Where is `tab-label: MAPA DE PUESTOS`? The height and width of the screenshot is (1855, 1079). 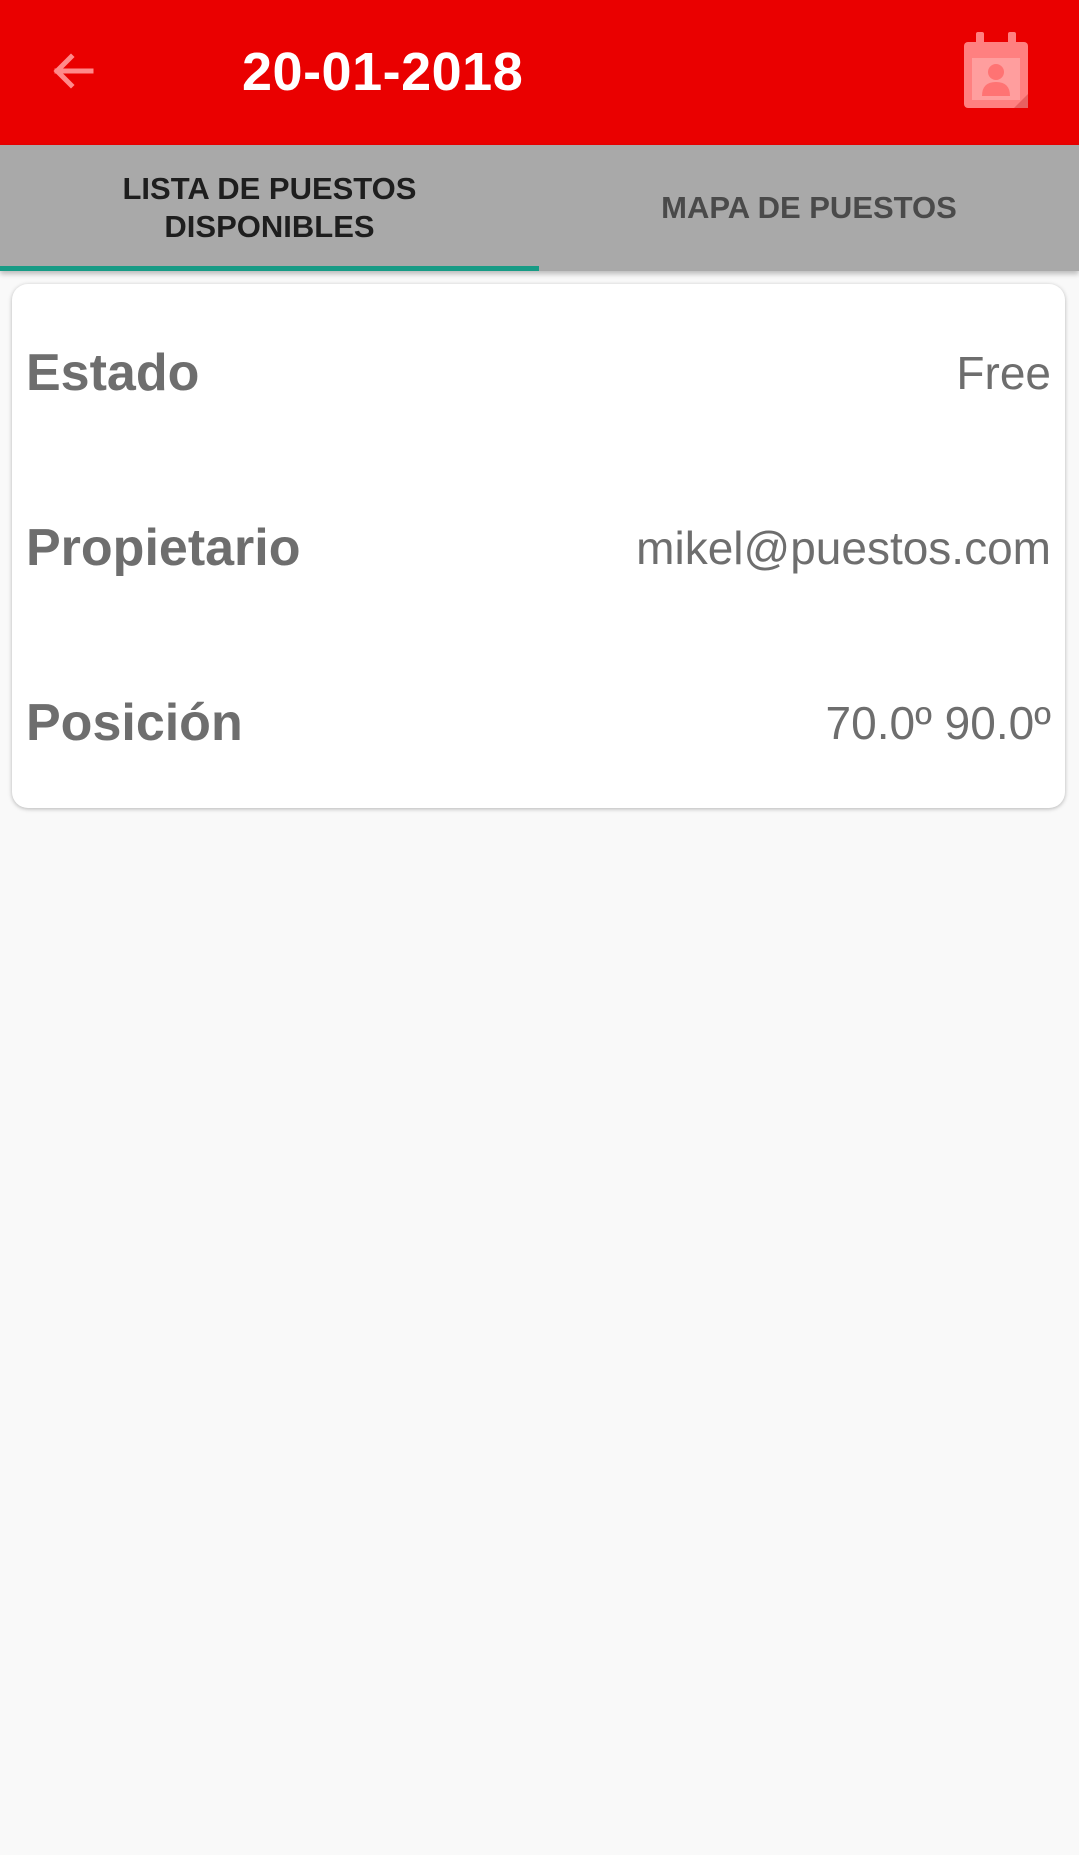 tab-label: MAPA DE PUESTOS is located at coordinates (809, 207).